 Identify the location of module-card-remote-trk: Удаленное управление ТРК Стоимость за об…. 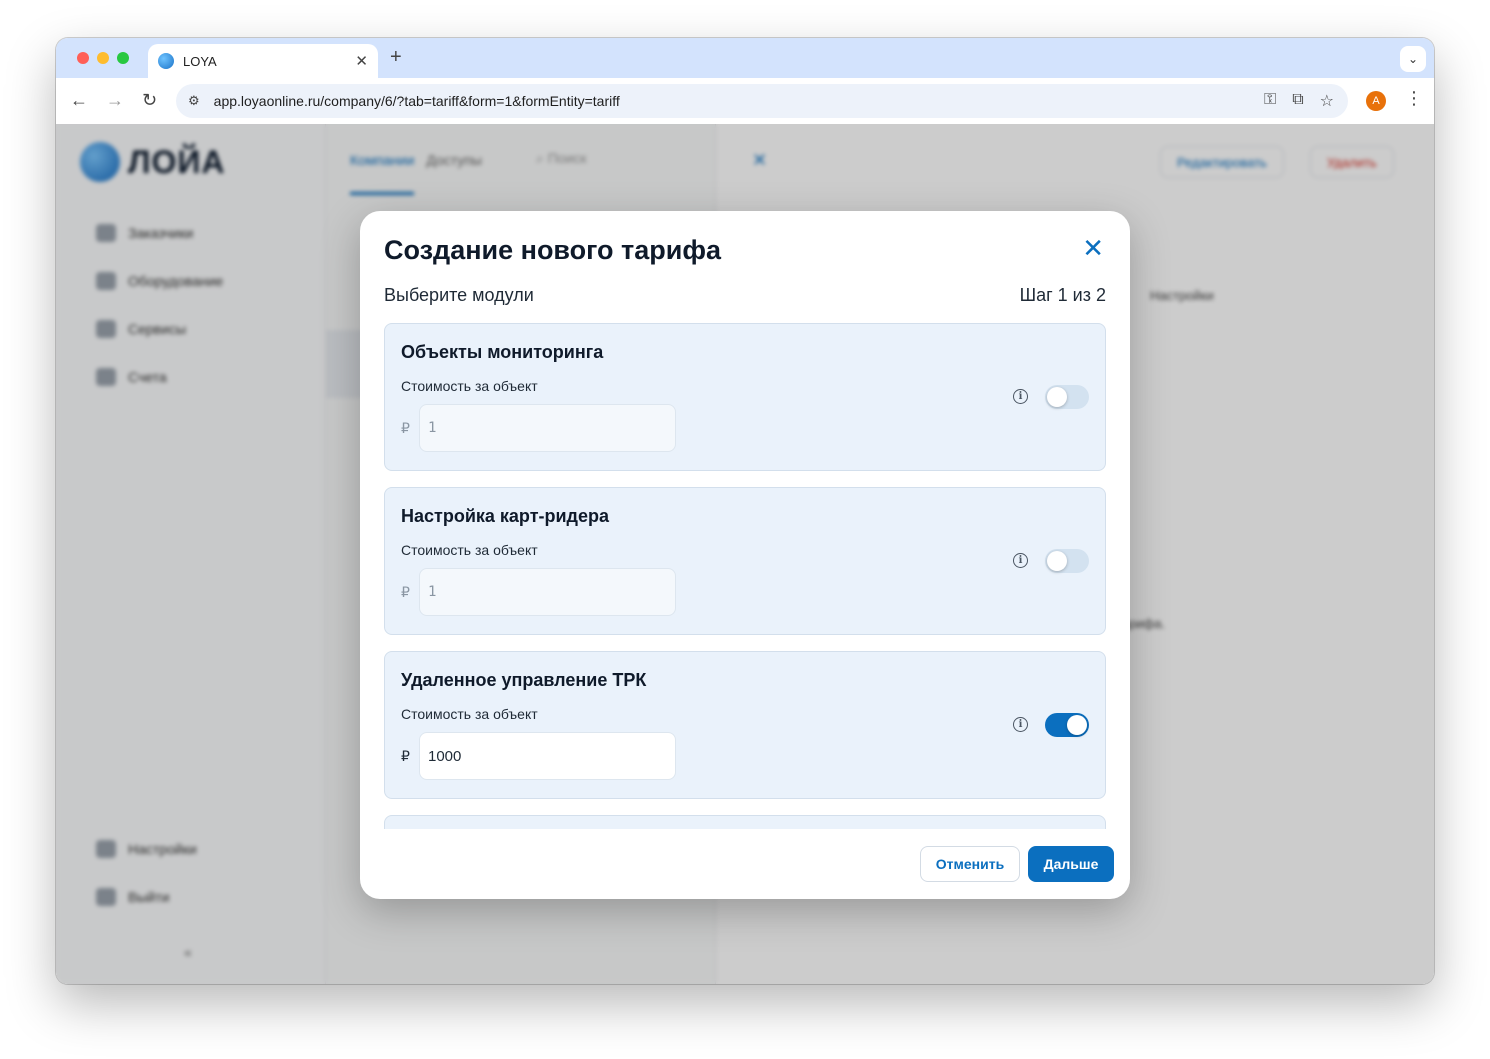
(745, 725).